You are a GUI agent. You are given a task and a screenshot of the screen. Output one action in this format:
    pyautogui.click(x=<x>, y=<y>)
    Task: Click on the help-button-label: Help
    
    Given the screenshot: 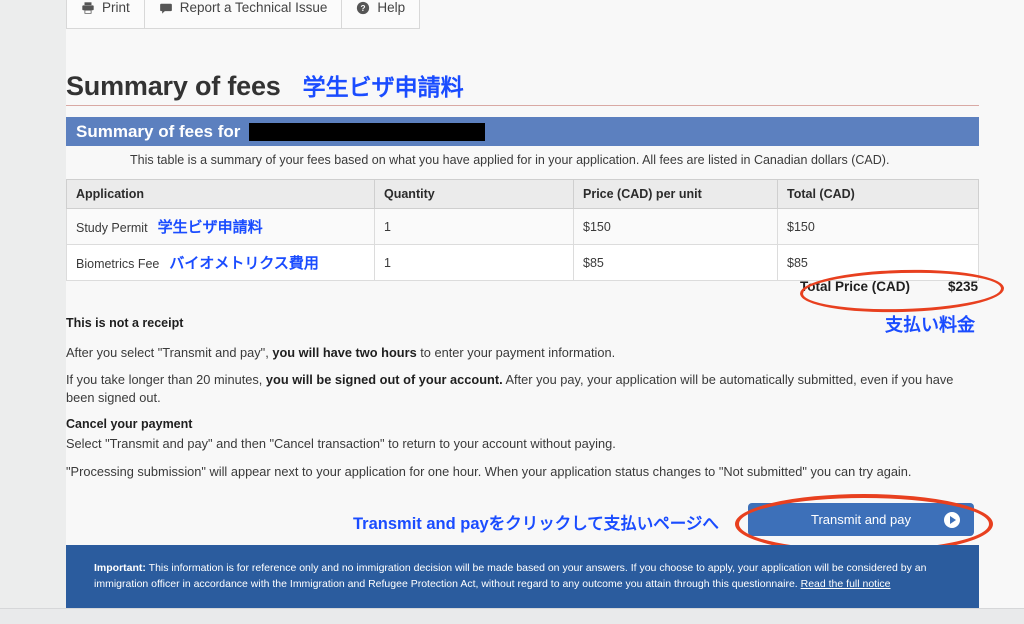 What is the action you would take?
    pyautogui.click(x=391, y=8)
    